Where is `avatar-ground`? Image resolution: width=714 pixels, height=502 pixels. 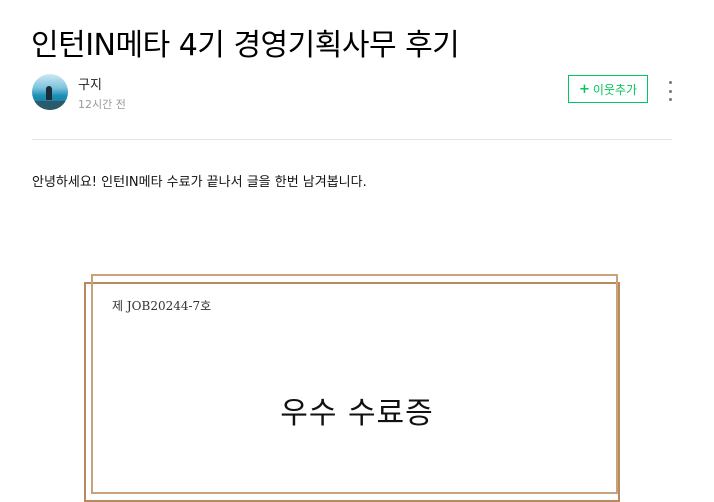
avatar-ground is located at coordinates (50, 105).